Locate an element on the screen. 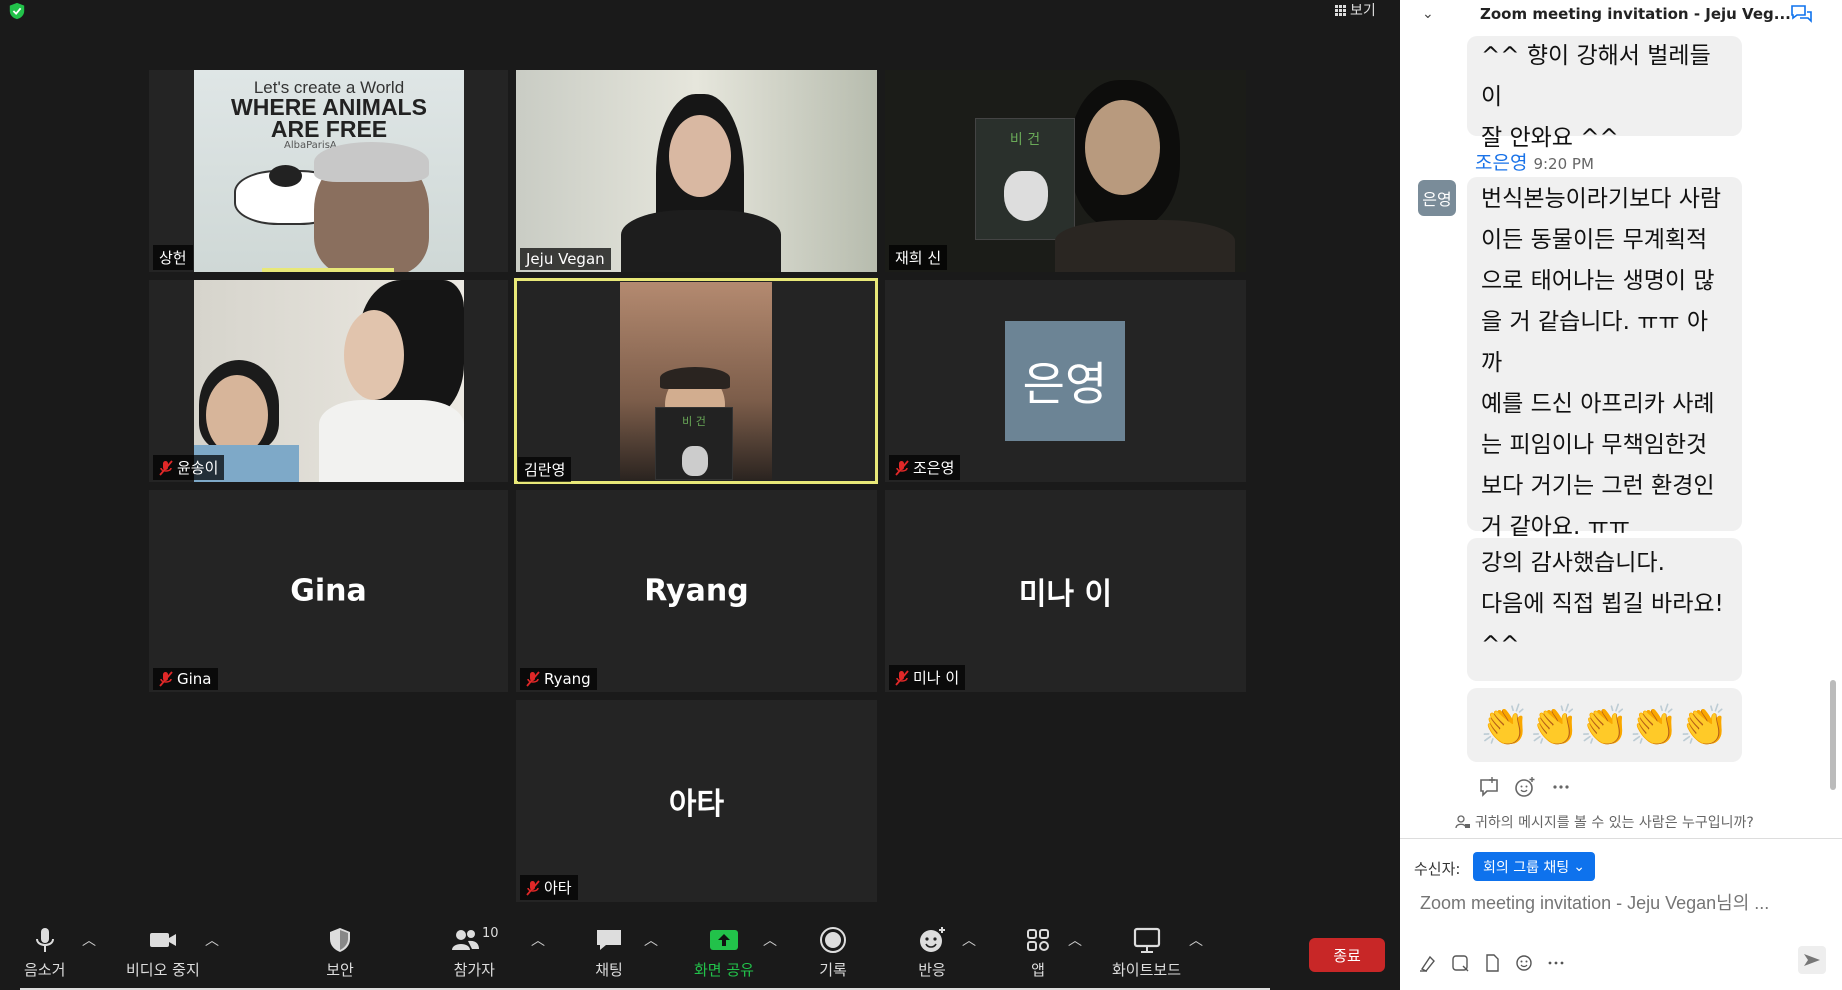 Image resolution: width=1842 pixels, height=990 pixels. participant-tile: Gina Gina is located at coordinates (328, 591).